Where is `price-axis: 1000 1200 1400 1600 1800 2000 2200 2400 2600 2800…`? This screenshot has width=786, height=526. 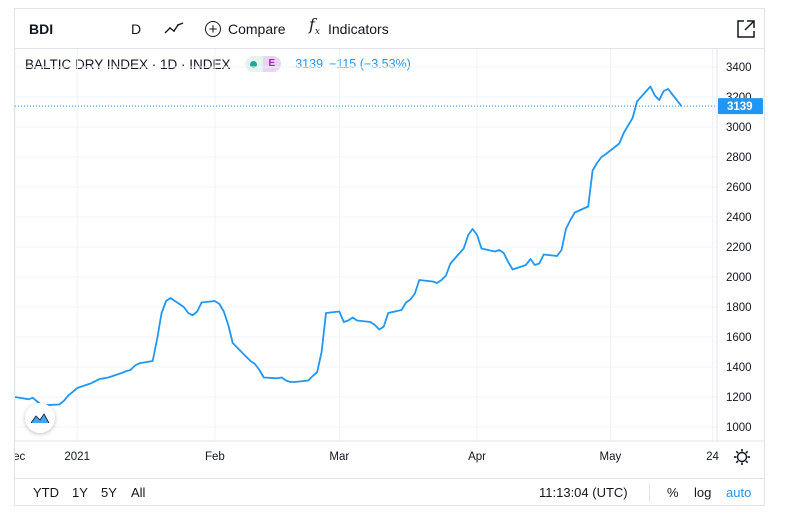
price-axis: 1000 1200 1400 1600 1800 2000 2200 2400 2600 2800… is located at coordinates (739, 248).